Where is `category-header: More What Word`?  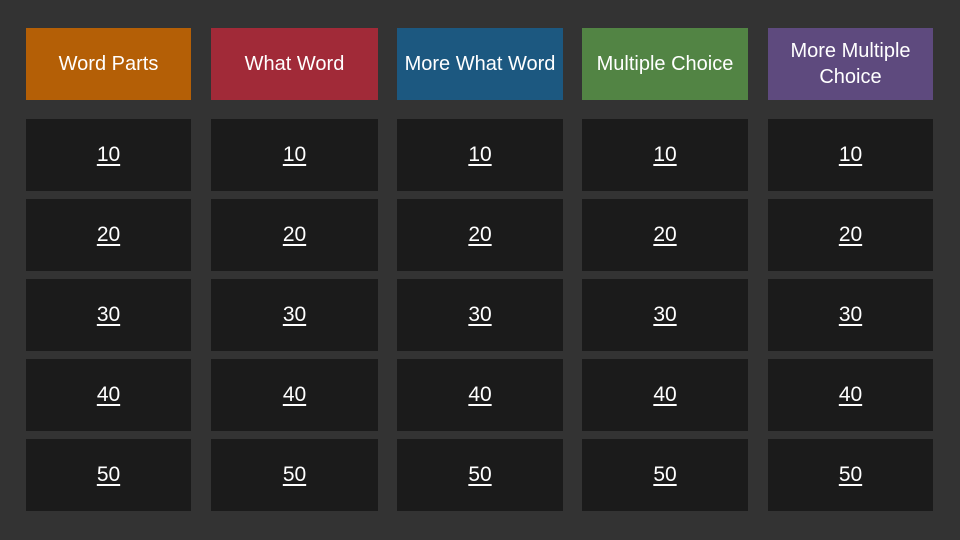
category-header: More What Word is located at coordinates (480, 64).